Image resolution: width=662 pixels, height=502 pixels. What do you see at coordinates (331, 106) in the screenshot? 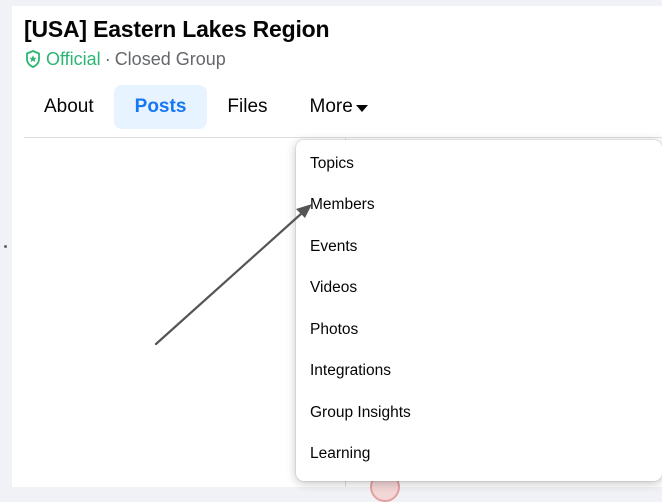
I see `tab-more-label: More` at bounding box center [331, 106].